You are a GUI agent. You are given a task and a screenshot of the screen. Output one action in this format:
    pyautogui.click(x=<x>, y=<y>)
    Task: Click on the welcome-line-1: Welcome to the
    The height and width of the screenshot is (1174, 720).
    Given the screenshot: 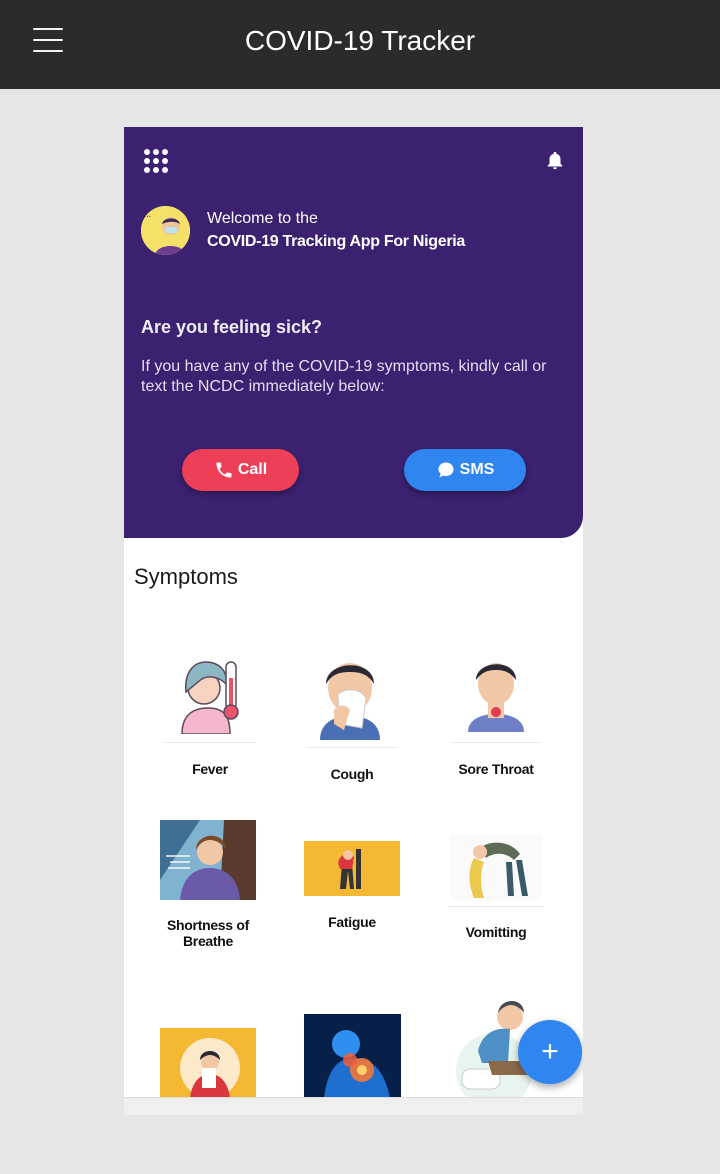 What is the action you would take?
    pyautogui.click(x=262, y=218)
    